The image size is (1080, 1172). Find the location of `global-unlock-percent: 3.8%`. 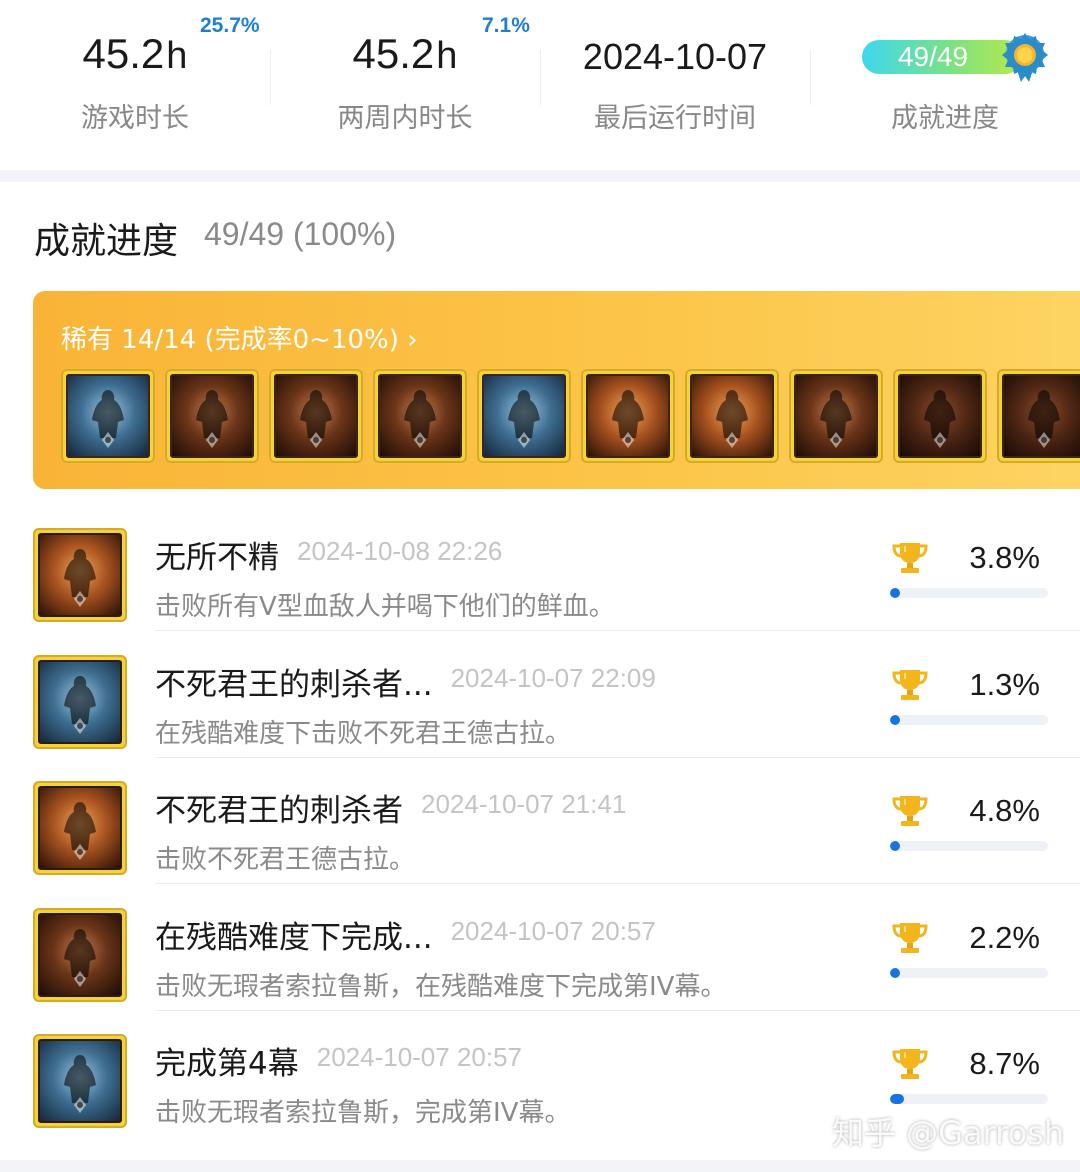

global-unlock-percent: 3.8% is located at coordinates (1004, 557).